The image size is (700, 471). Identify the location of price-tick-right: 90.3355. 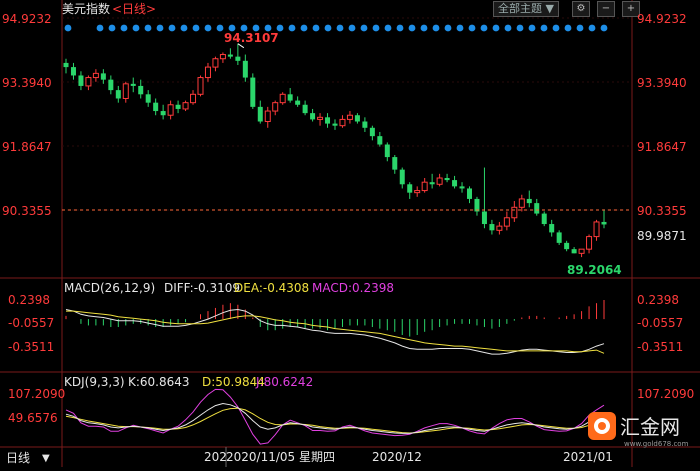
(662, 211).